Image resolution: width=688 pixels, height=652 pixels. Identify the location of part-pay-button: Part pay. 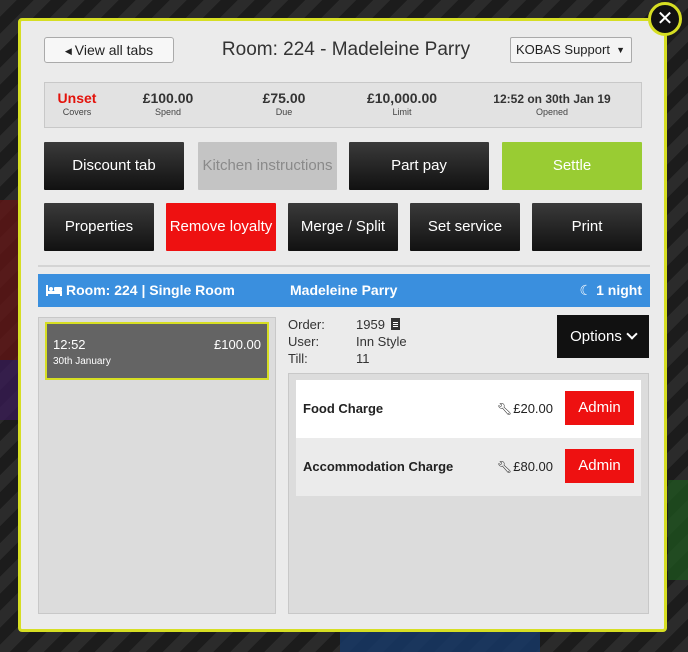
(419, 166).